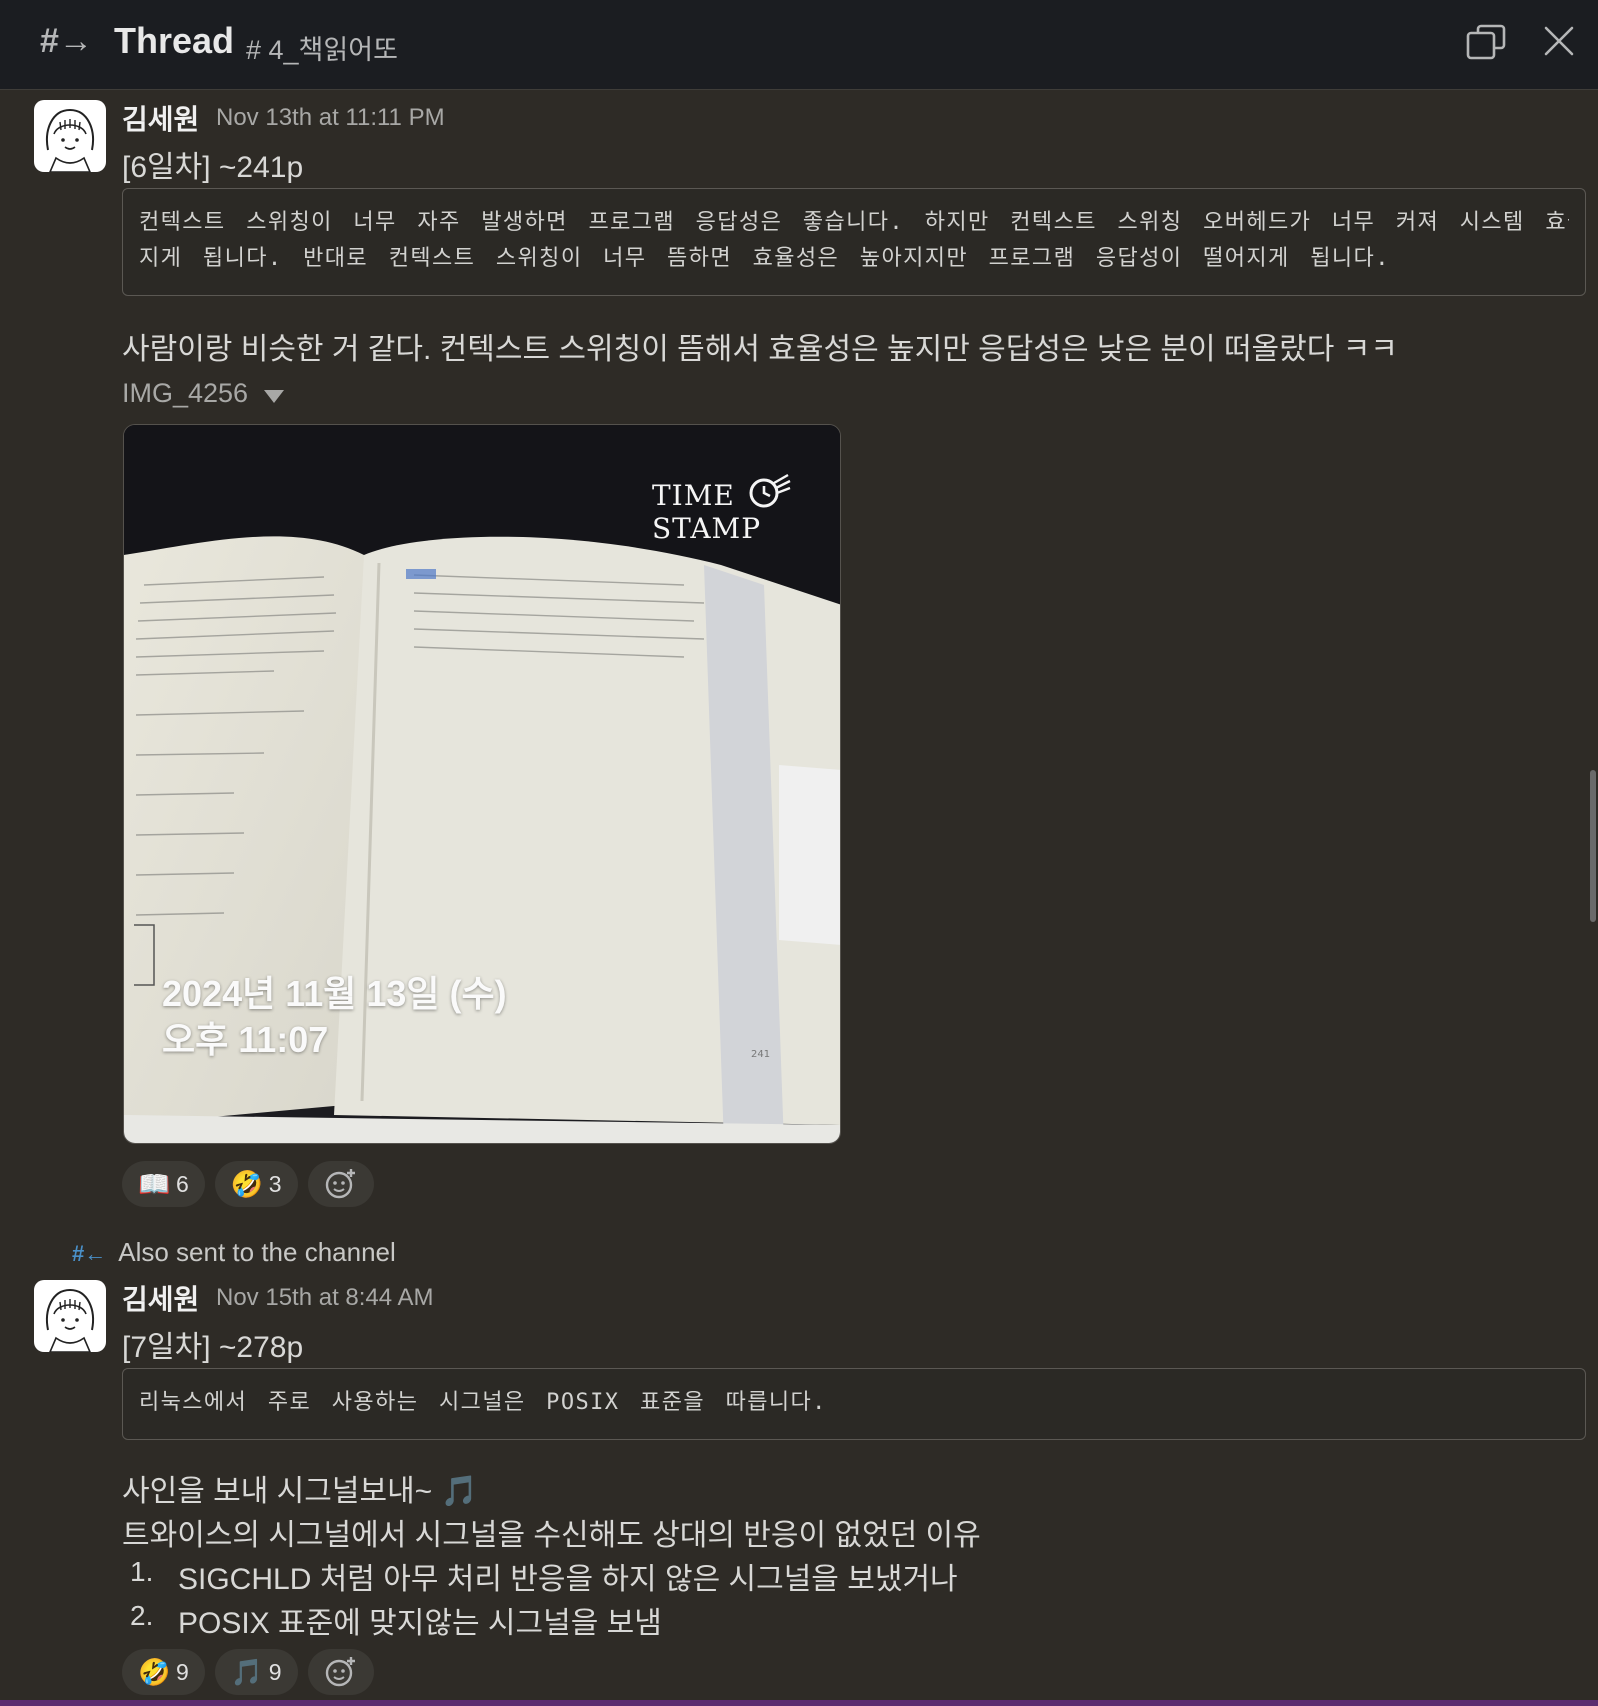 This screenshot has height=1706, width=1598. What do you see at coordinates (213, 1347) in the screenshot?
I see `message-heading: [7일차] ~278p` at bounding box center [213, 1347].